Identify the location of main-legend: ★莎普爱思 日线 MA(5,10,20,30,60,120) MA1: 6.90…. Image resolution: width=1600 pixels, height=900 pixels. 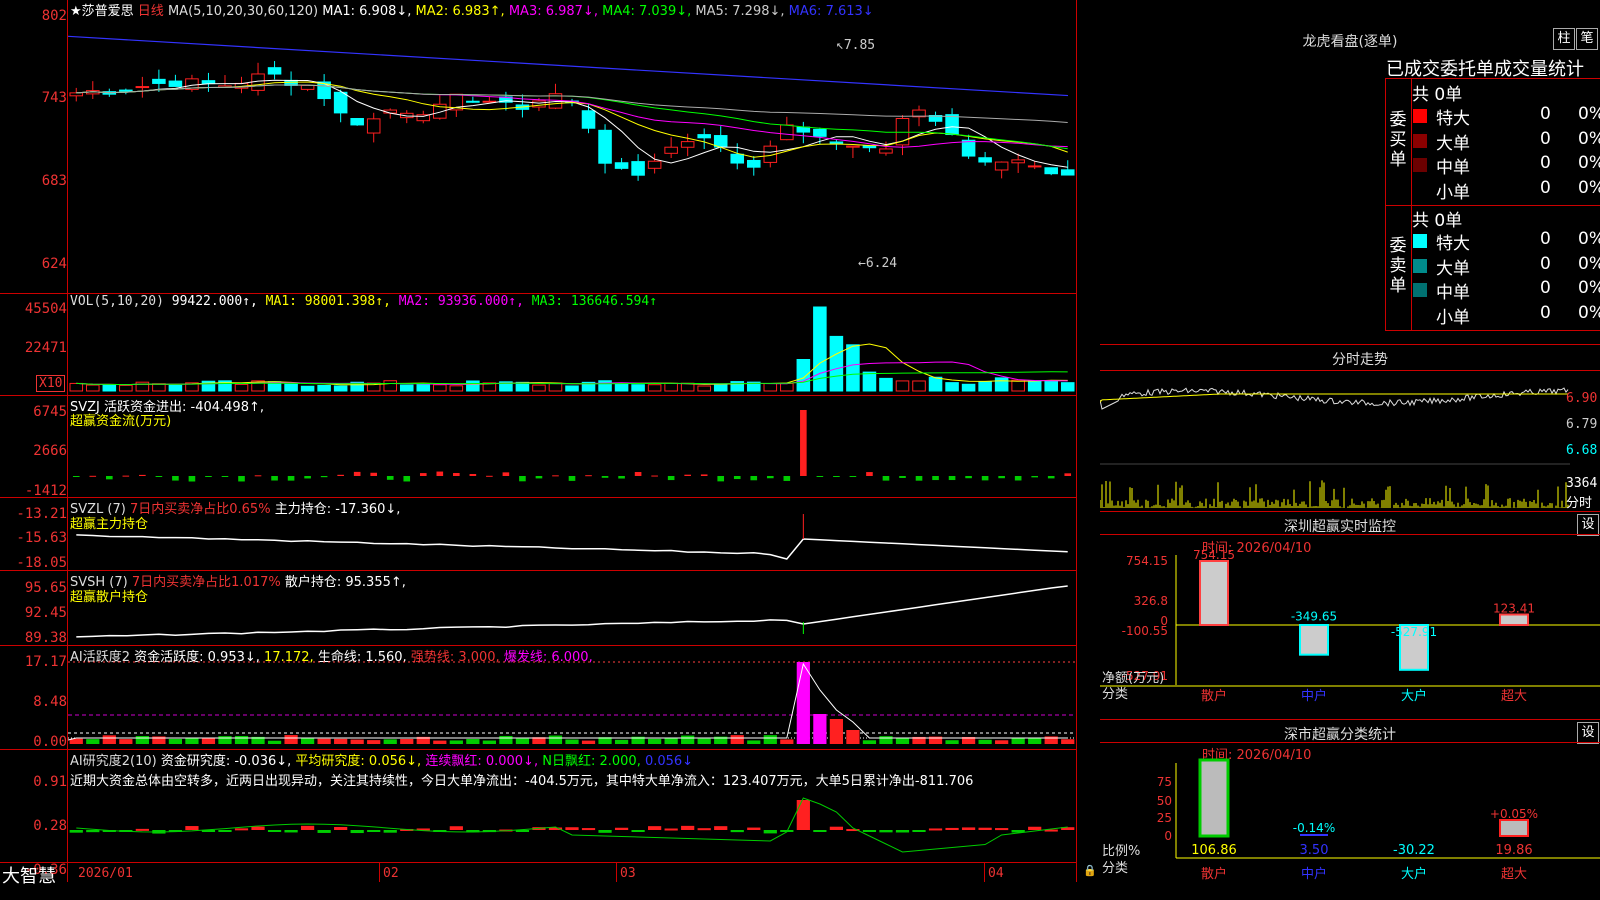
(472, 9).